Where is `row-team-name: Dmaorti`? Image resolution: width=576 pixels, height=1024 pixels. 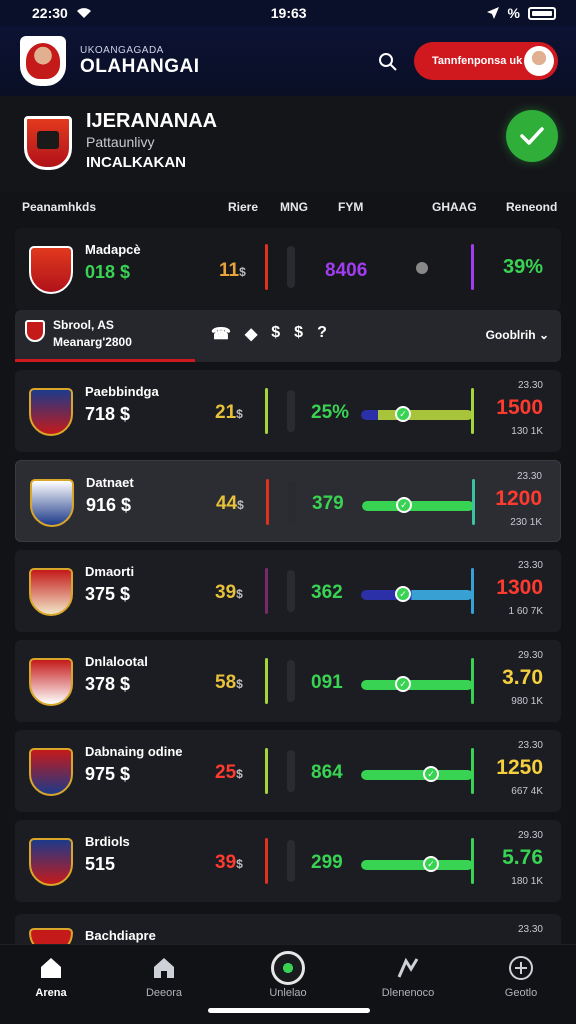 row-team-name: Dmaorti is located at coordinates (110, 571).